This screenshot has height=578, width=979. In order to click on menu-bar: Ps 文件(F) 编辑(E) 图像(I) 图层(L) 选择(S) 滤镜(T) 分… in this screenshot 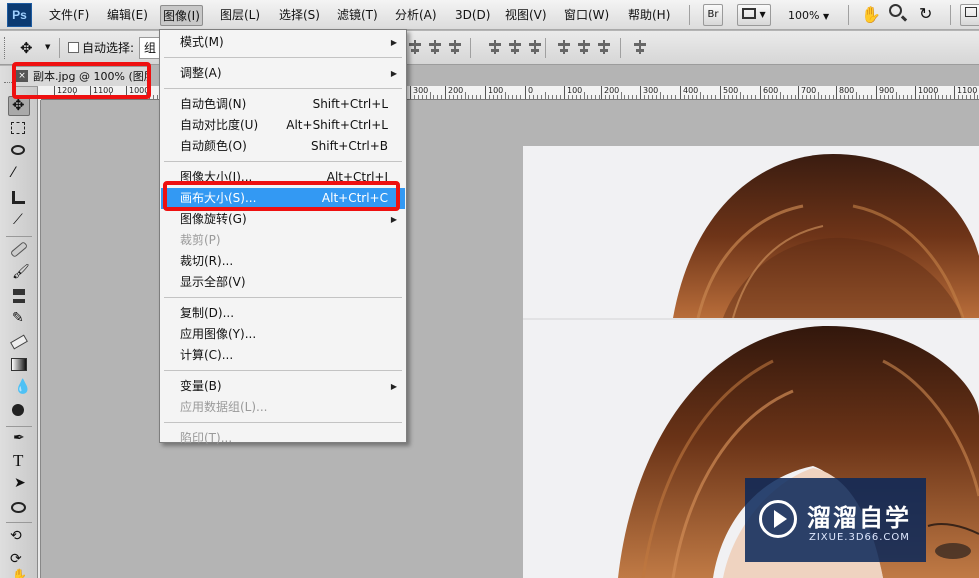, I will do `click(489, 15)`.